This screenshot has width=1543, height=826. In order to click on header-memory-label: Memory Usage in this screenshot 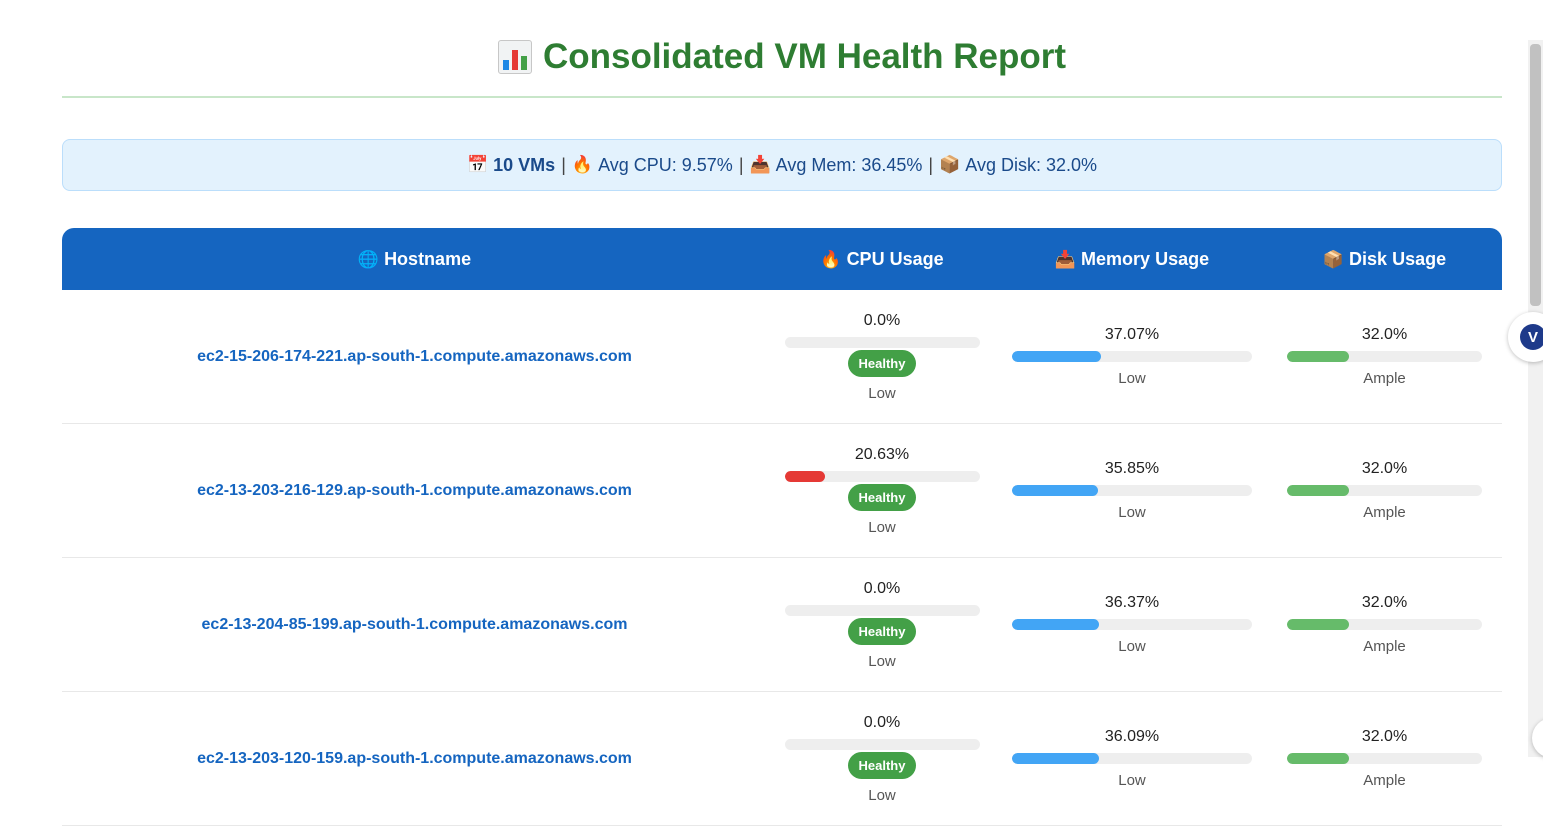, I will do `click(1145, 258)`.